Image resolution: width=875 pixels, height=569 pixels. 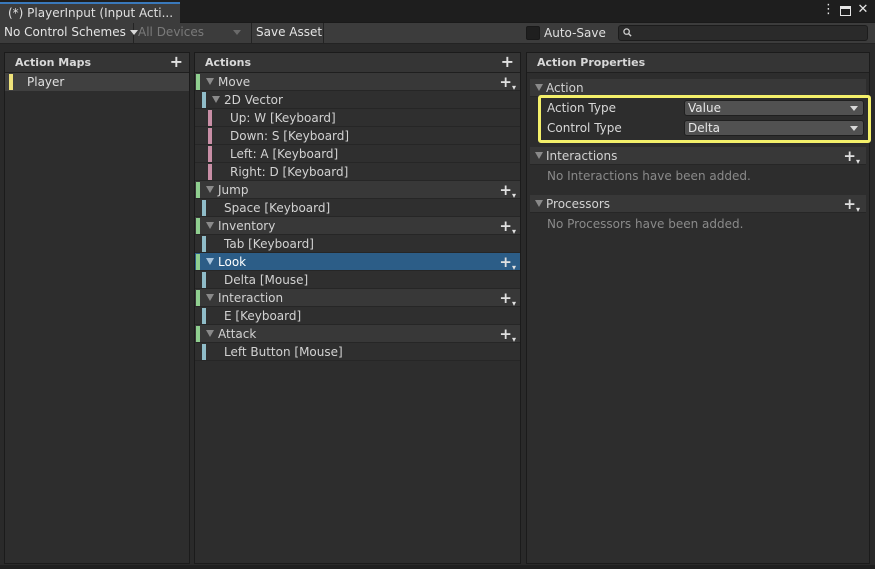 What do you see at coordinates (357, 244) in the screenshot?
I see `binding-row: Tab [Keyboard]` at bounding box center [357, 244].